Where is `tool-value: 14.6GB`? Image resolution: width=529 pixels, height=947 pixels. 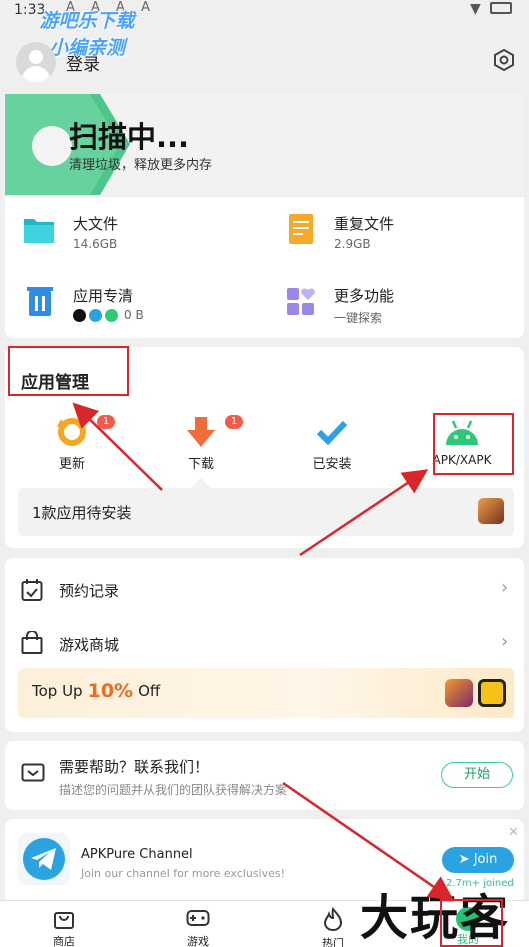 tool-value: 14.6GB is located at coordinates (95, 244).